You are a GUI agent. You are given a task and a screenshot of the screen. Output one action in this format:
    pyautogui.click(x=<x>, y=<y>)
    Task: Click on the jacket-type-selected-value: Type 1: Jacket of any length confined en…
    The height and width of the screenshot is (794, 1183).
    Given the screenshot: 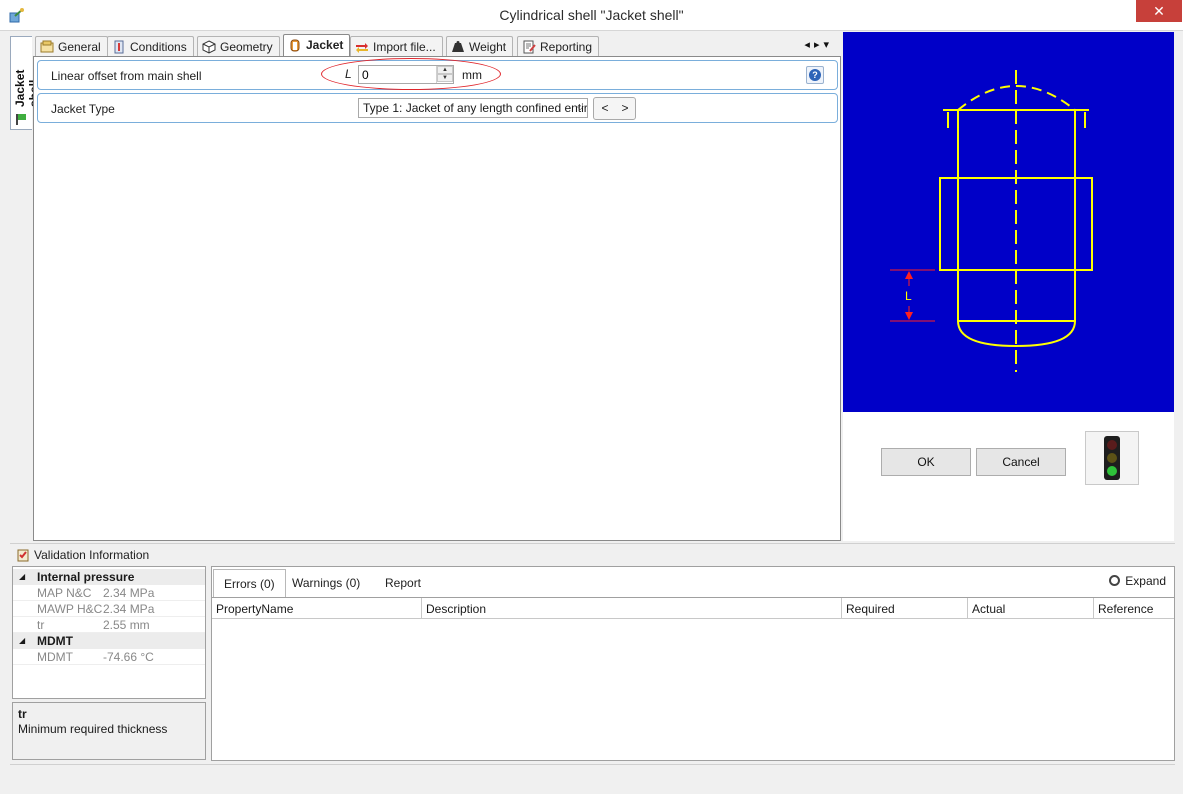 What is the action you would take?
    pyautogui.click(x=475, y=108)
    